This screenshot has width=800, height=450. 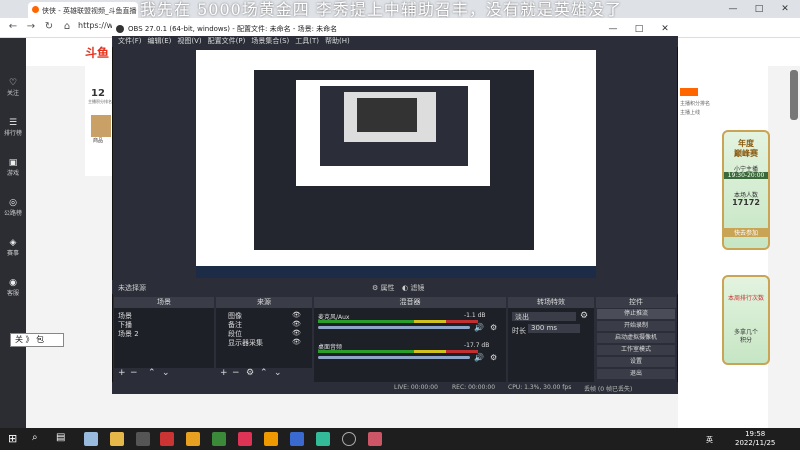 I want to click on sidebar-label: 排行榜, so click(x=12, y=133).